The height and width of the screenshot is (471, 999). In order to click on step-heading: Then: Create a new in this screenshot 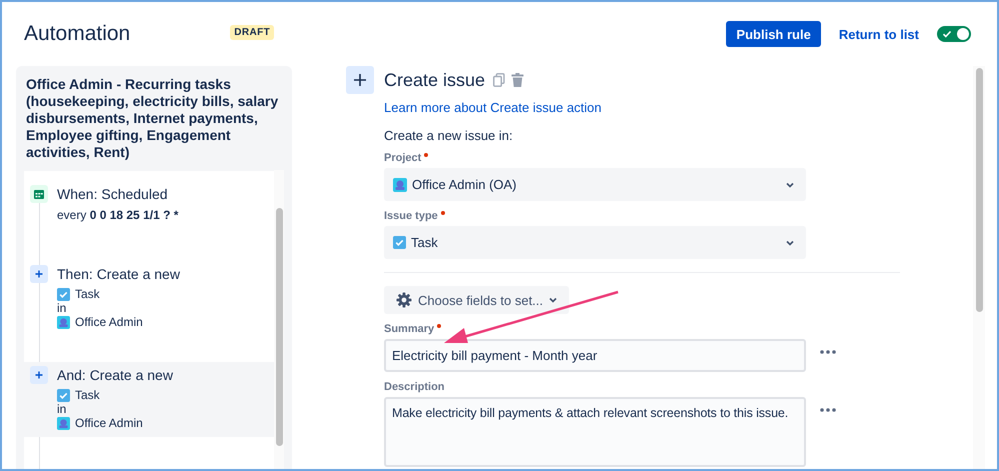, I will do `click(118, 274)`.